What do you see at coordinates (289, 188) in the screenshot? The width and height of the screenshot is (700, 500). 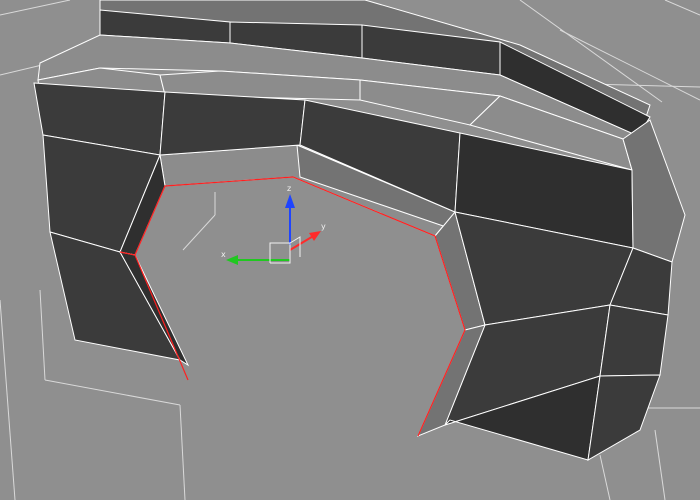 I see `z-axis-label: z` at bounding box center [289, 188].